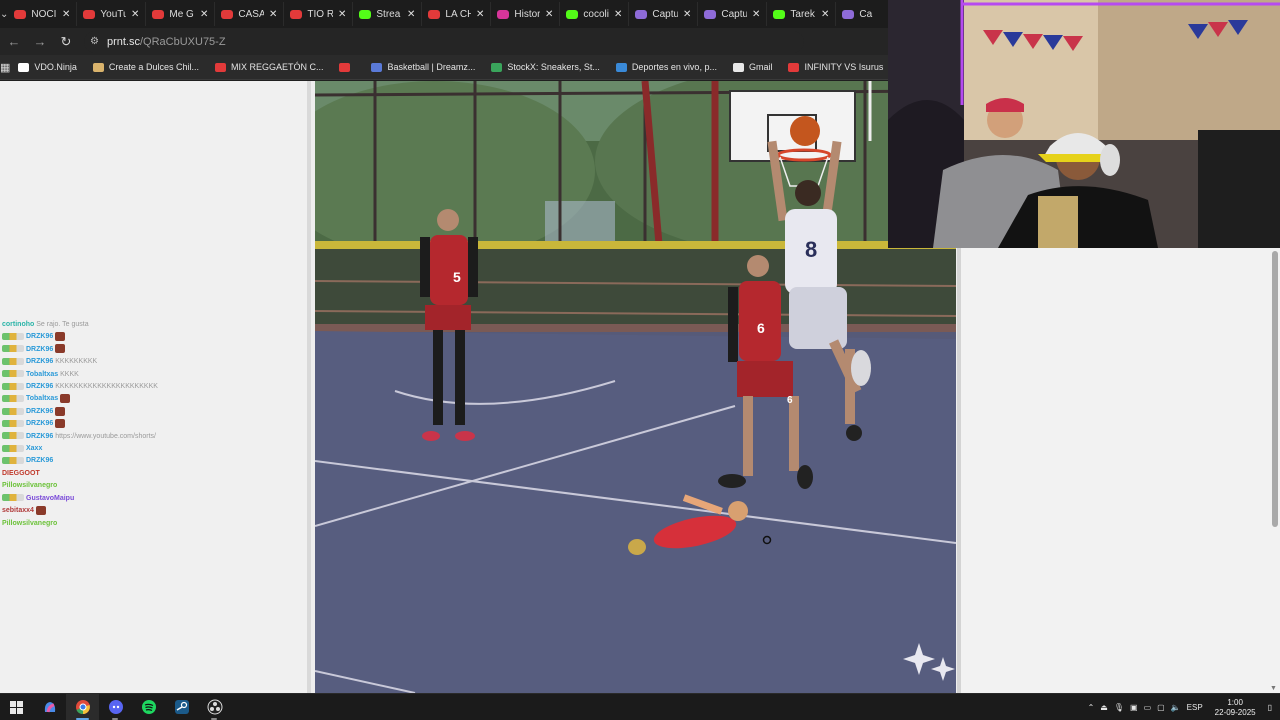  I want to click on chat-emote-icon, so click(60, 423).